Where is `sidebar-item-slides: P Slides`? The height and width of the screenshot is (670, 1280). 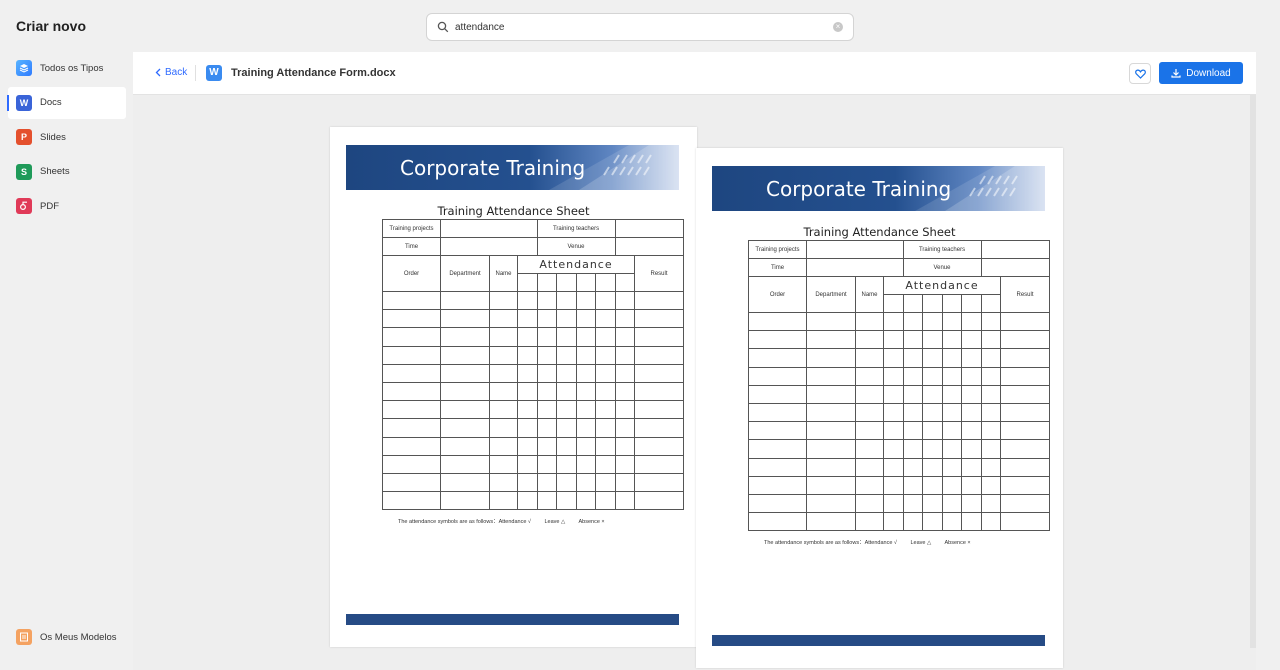
sidebar-item-slides: P Slides is located at coordinates (67, 137).